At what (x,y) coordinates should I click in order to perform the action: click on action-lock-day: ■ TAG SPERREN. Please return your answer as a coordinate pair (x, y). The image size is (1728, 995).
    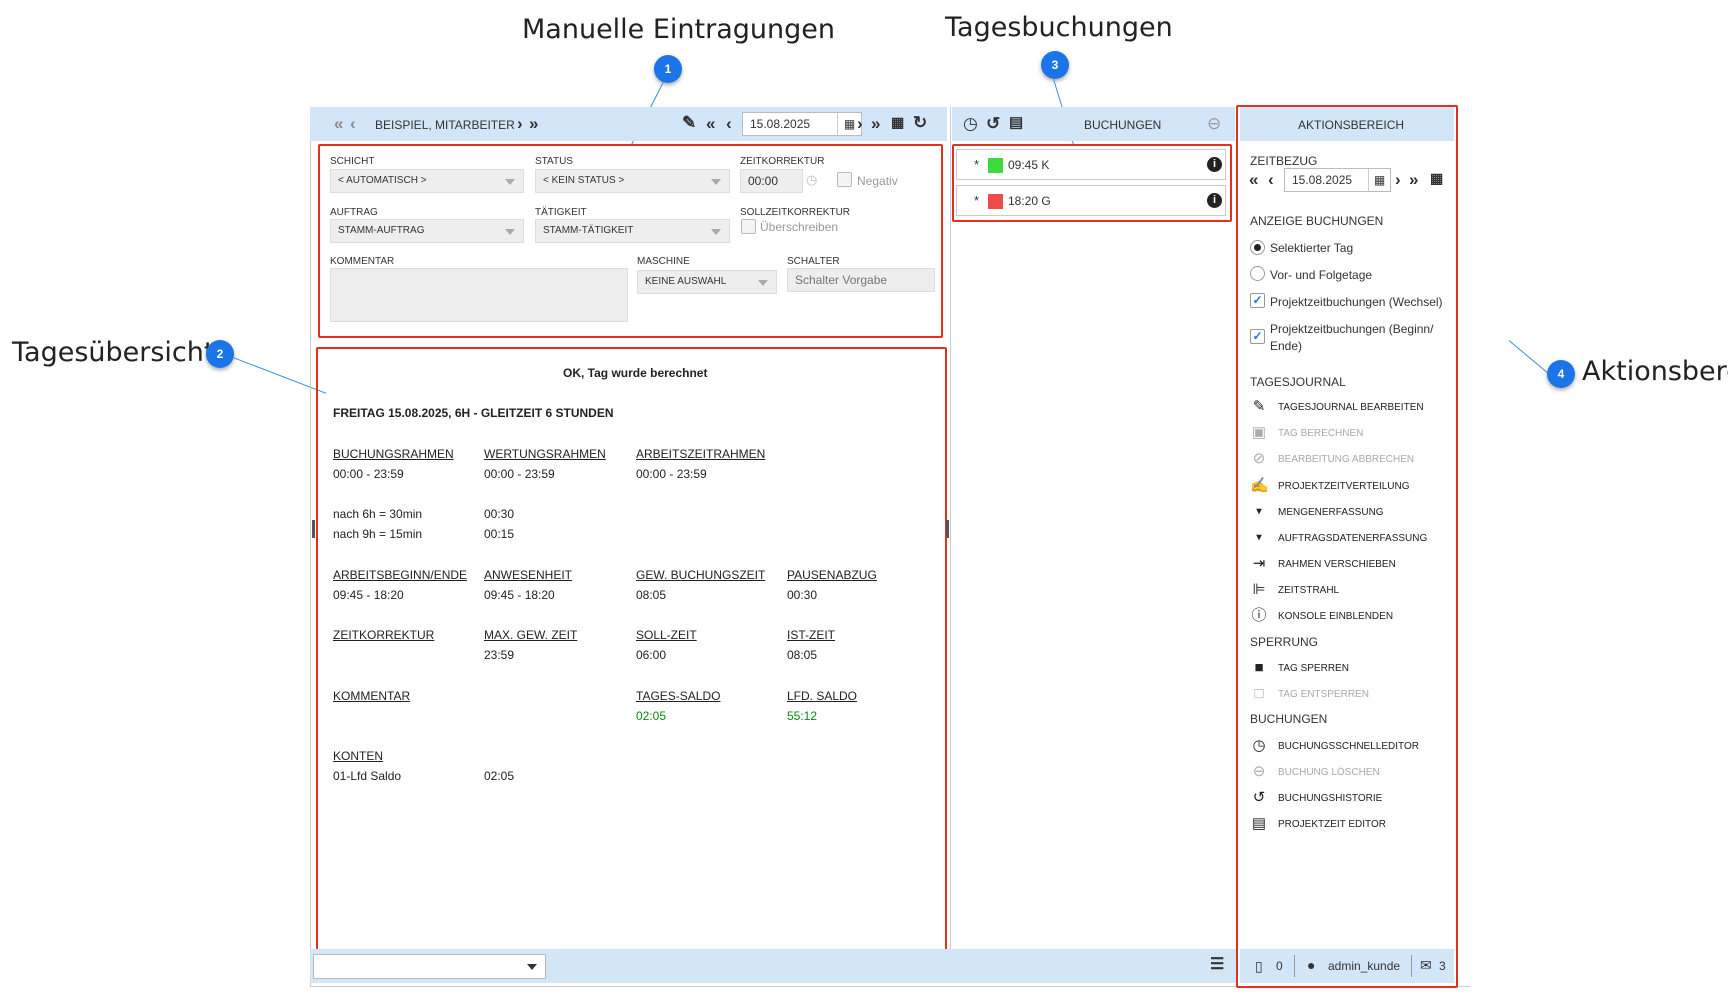
    Looking at the image, I should click on (1350, 669).